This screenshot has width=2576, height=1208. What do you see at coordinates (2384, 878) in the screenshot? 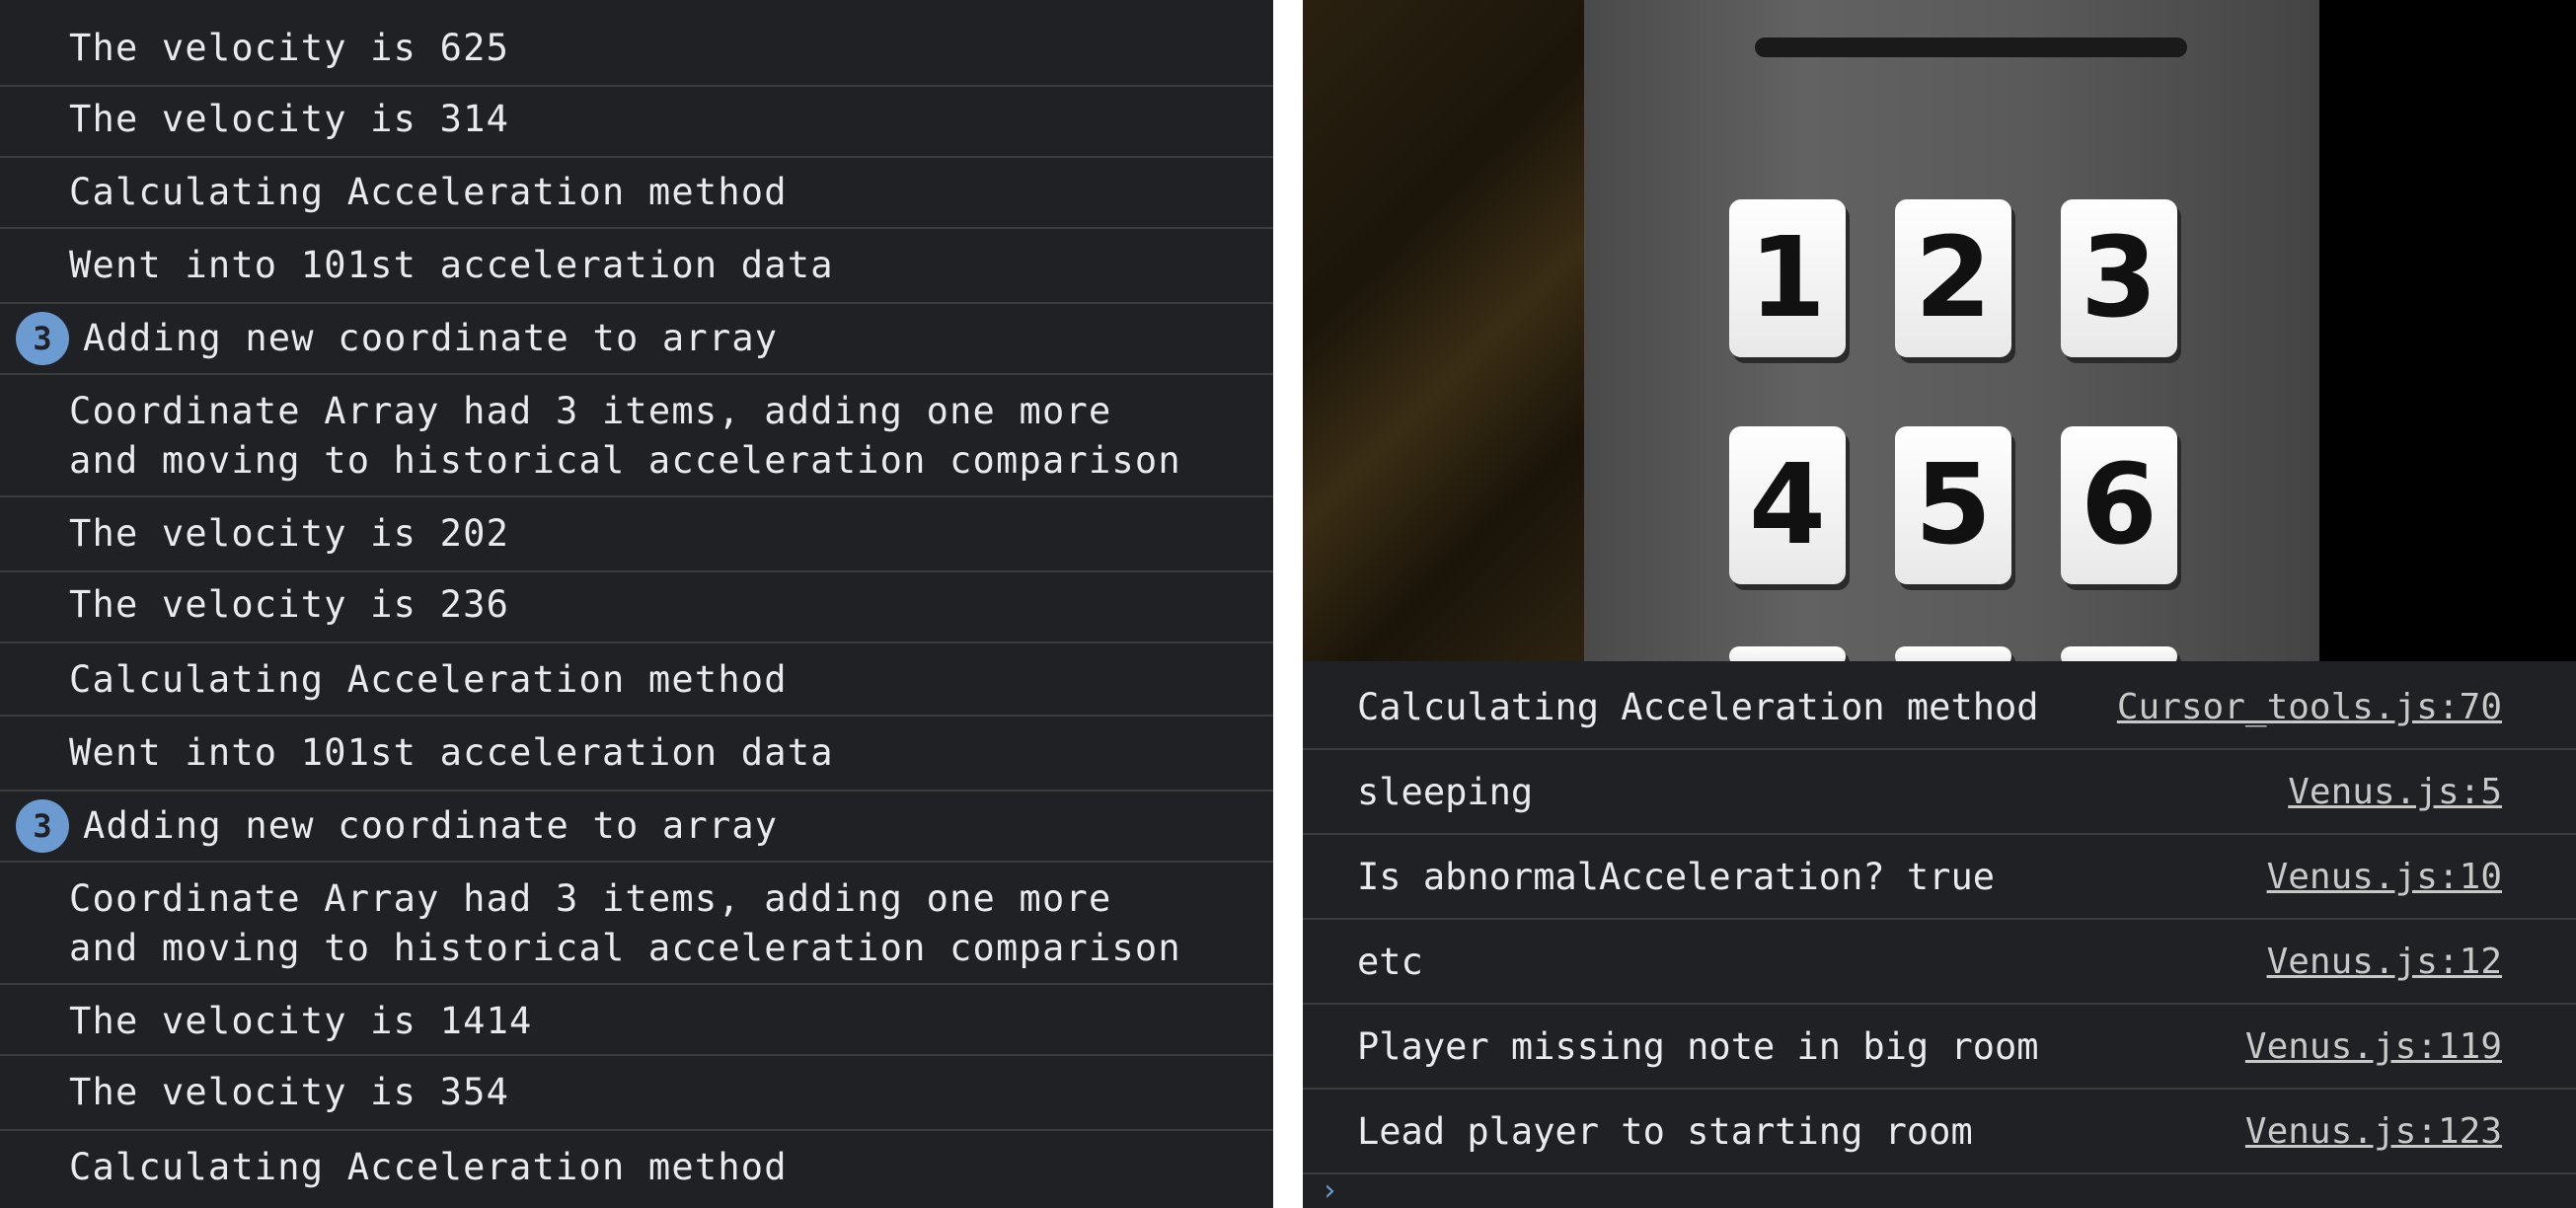
I see `source-link: Venus.js:10` at bounding box center [2384, 878].